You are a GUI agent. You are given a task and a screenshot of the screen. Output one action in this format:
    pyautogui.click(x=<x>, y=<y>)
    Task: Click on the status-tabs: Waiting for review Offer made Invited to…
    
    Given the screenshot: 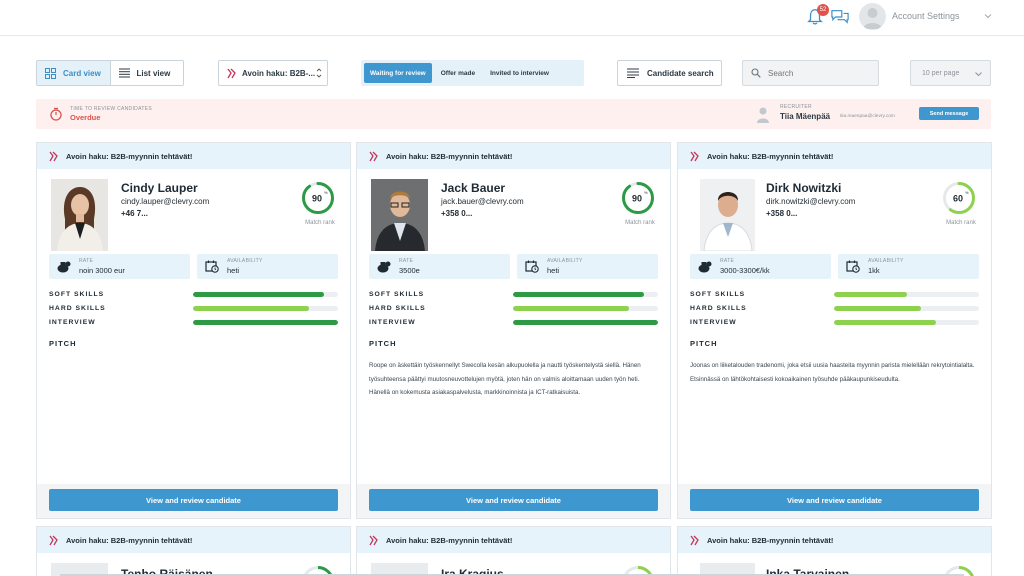 What is the action you would take?
    pyautogui.click(x=472, y=73)
    